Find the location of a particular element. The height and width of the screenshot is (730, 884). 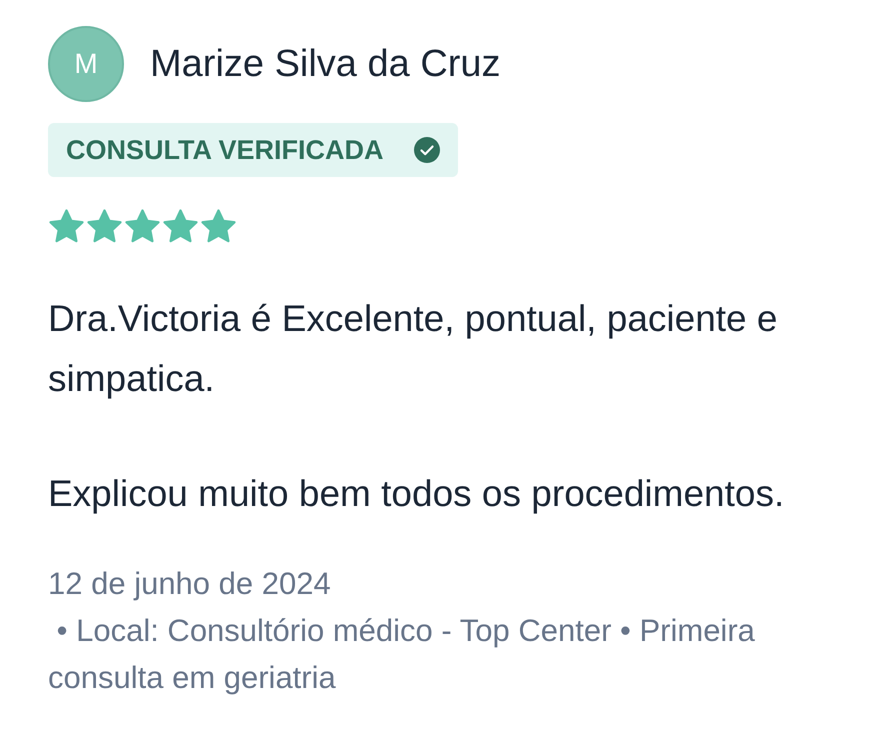

review-text: Explicou muito bem todos os procedimentos. is located at coordinates (417, 494).